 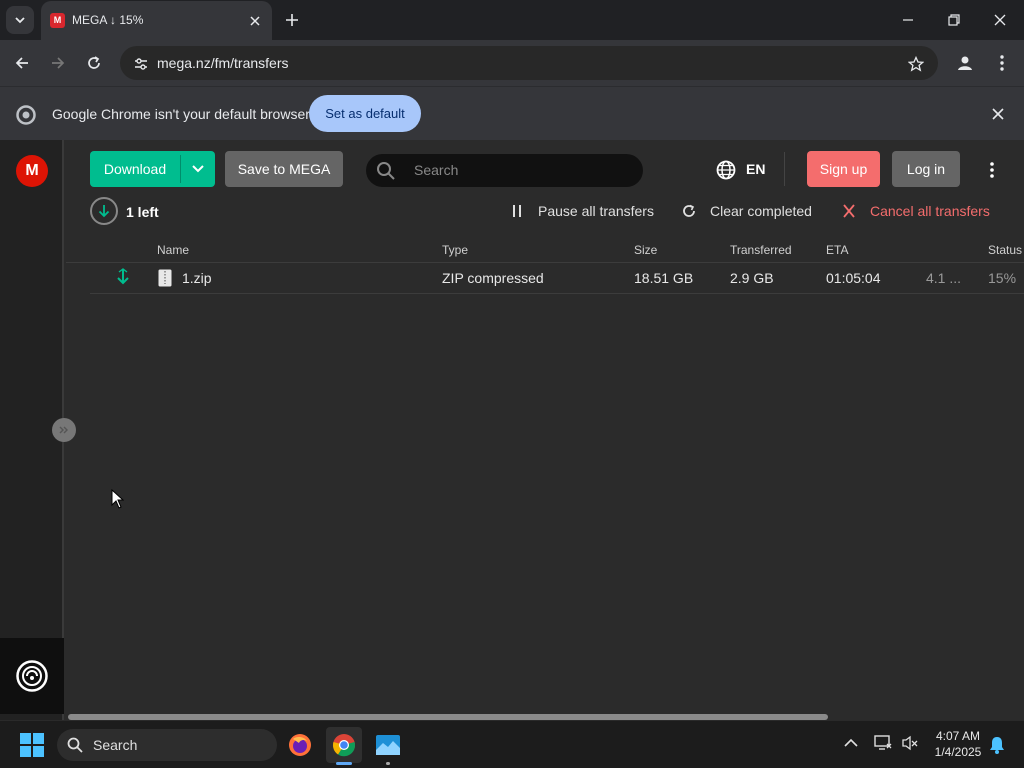 I want to click on download-split-button: Download, so click(x=152, y=169).